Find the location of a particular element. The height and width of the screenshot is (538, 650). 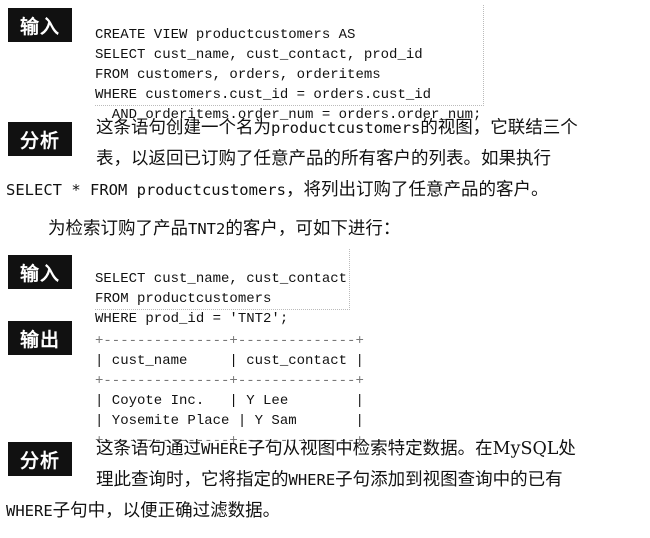

analysis-paragraph-line2: 理此查询时，它将指定的WHERE子句添加到视图查询中的已有 is located at coordinates (370, 480).